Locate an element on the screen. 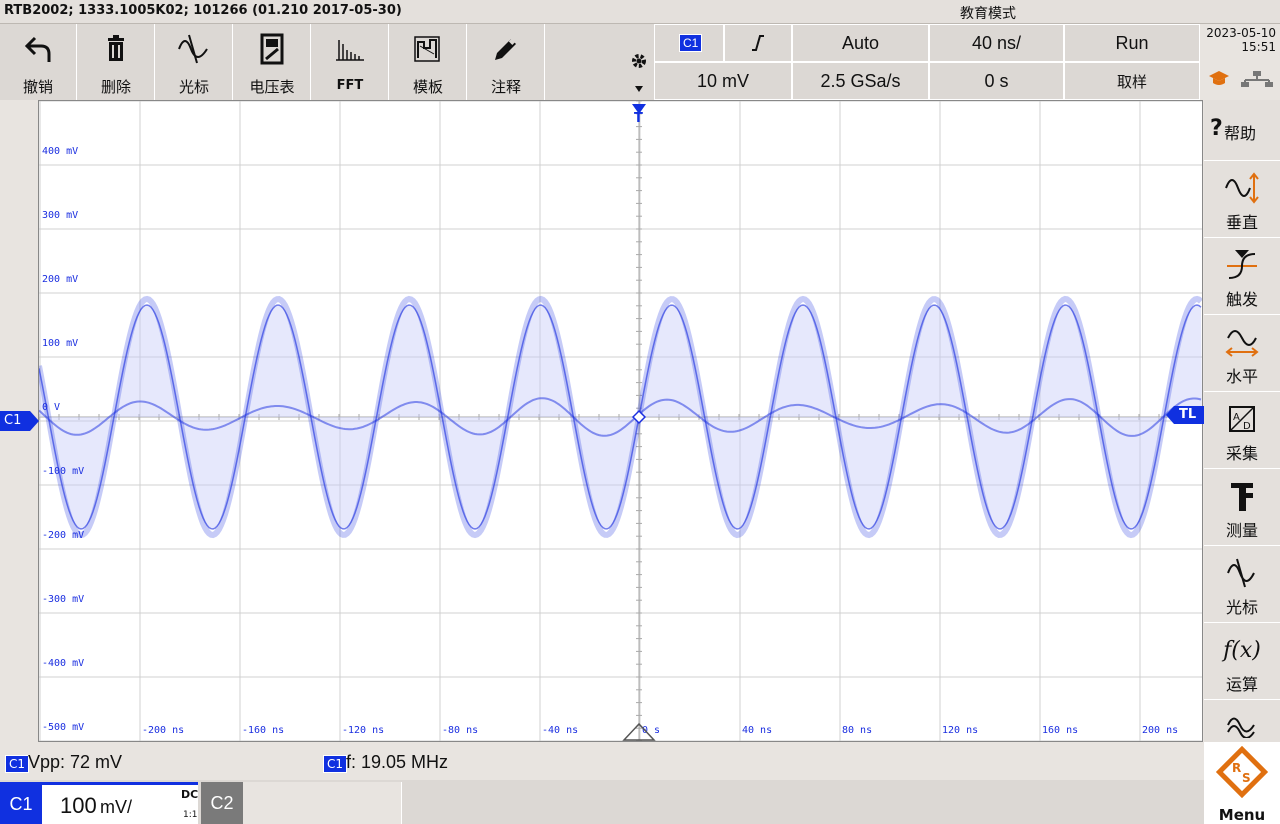 The image size is (1280, 824). waveform-more-icon is located at coordinates (1241, 727).